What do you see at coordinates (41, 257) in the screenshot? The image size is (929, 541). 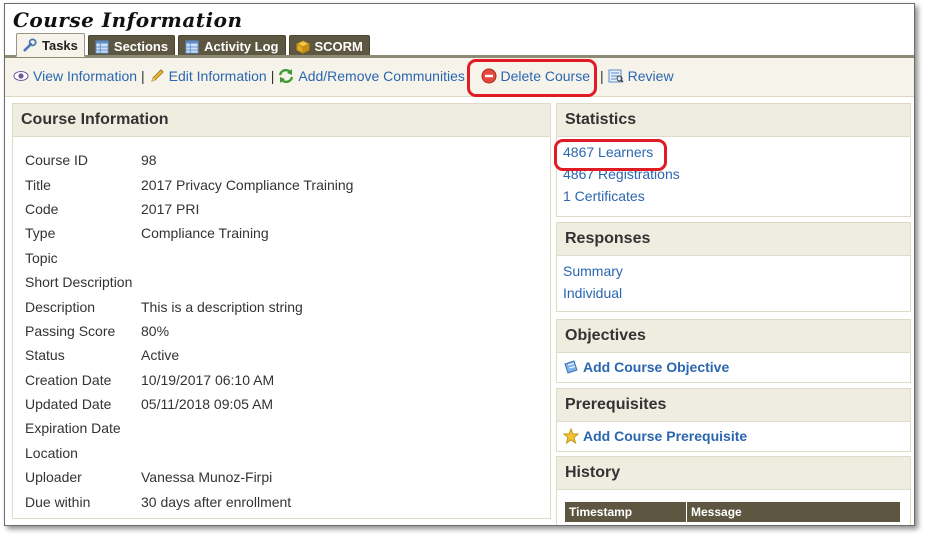 I see `info-label: Topic` at bounding box center [41, 257].